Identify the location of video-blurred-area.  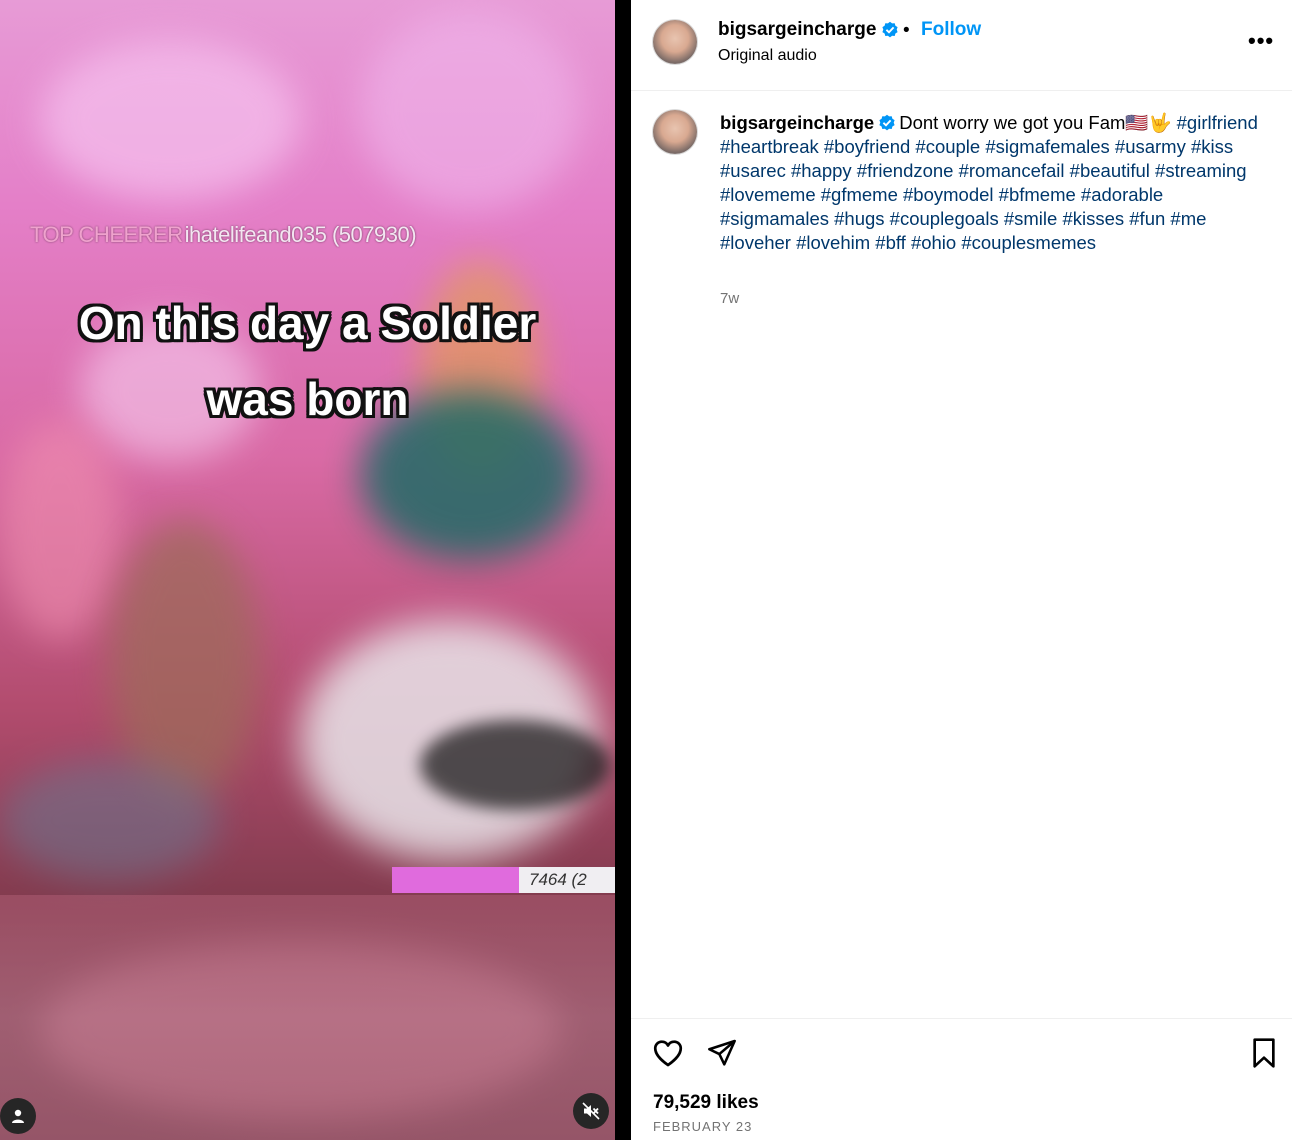
(307, 1017).